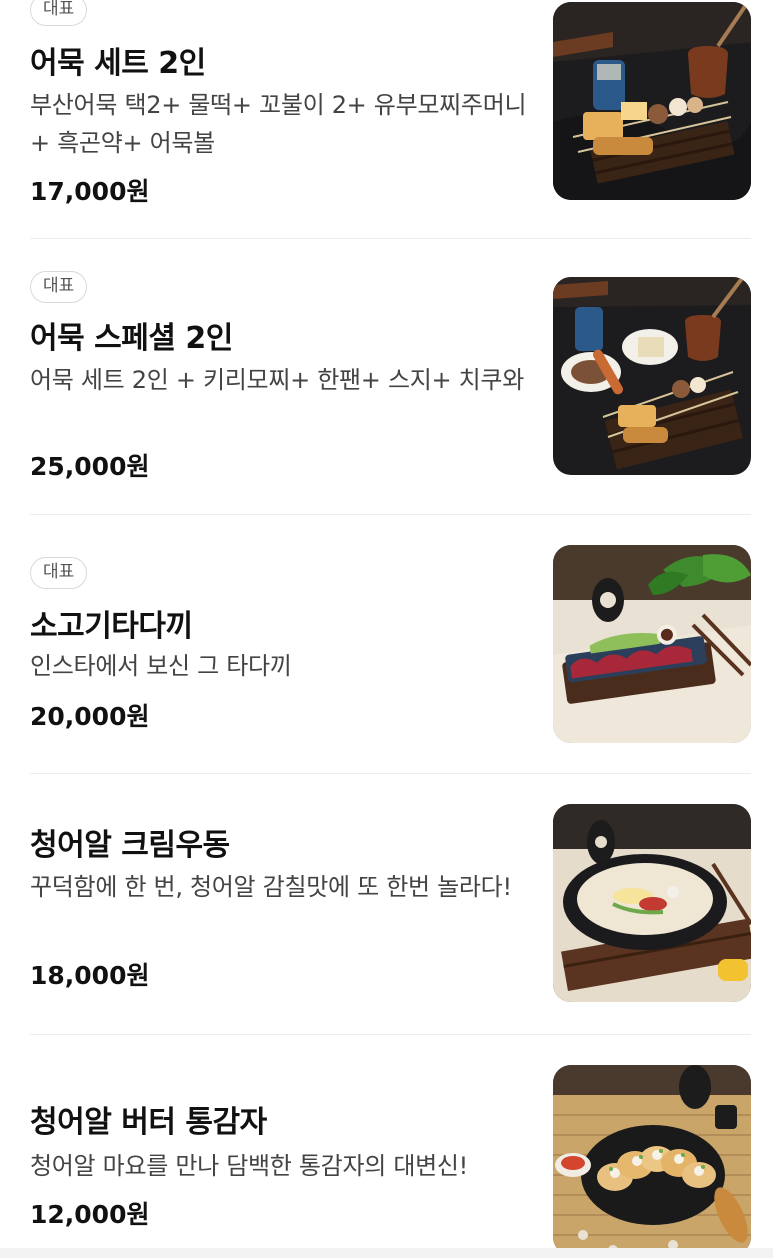 The height and width of the screenshot is (1258, 773). I want to click on menu-item-description: 청어알 마요를 만나 담백한 통감자의 대변신!, so click(249, 1166).